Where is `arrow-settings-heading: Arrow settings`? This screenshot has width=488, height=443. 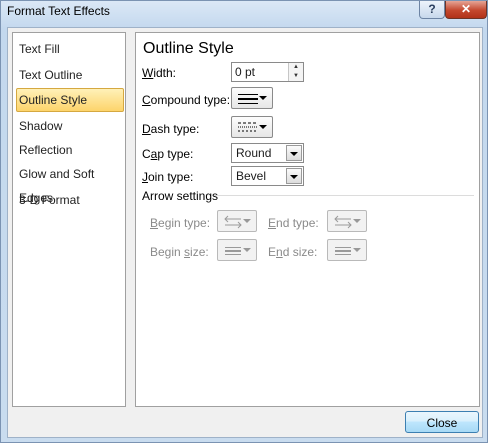
arrow-settings-heading: Arrow settings is located at coordinates (180, 196).